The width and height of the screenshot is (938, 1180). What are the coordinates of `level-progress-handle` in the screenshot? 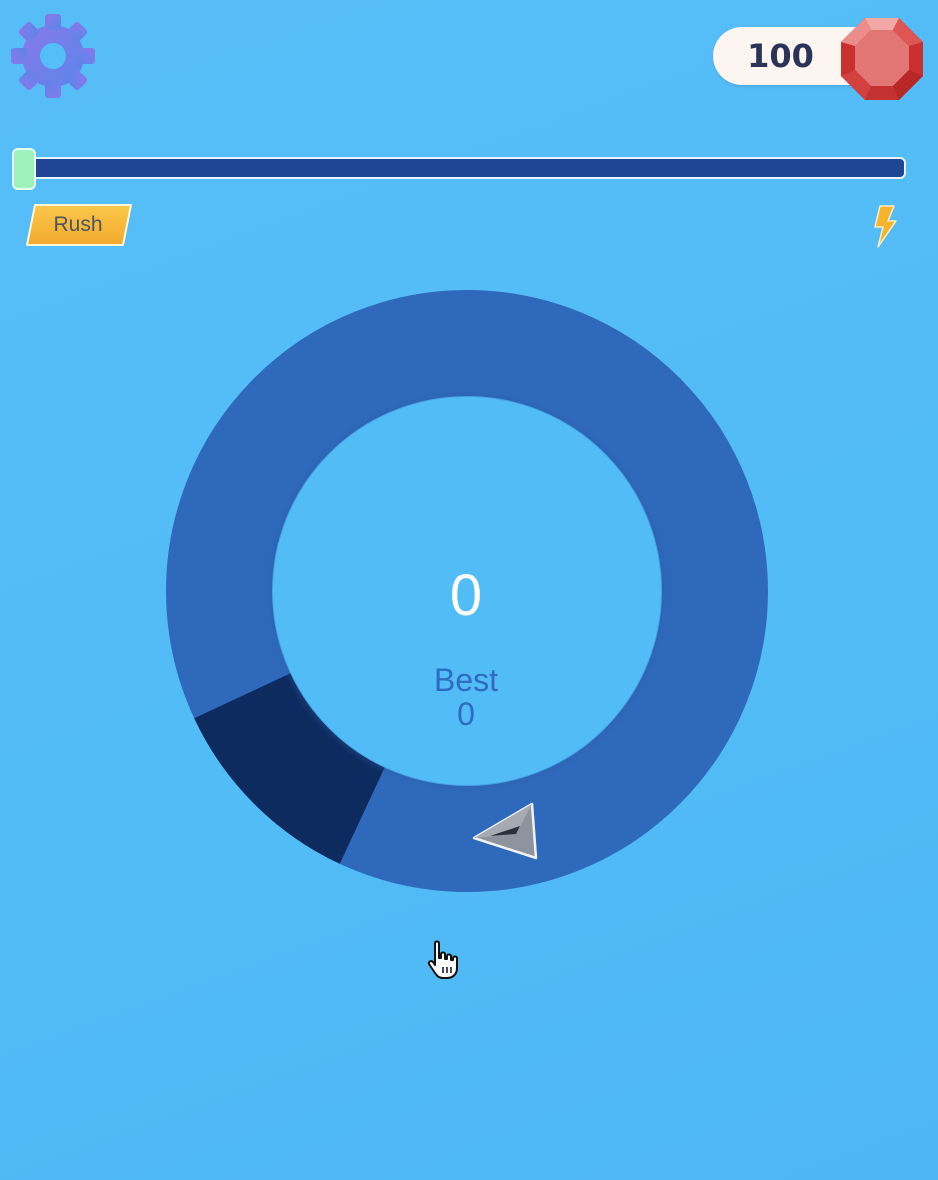 It's located at (24, 169).